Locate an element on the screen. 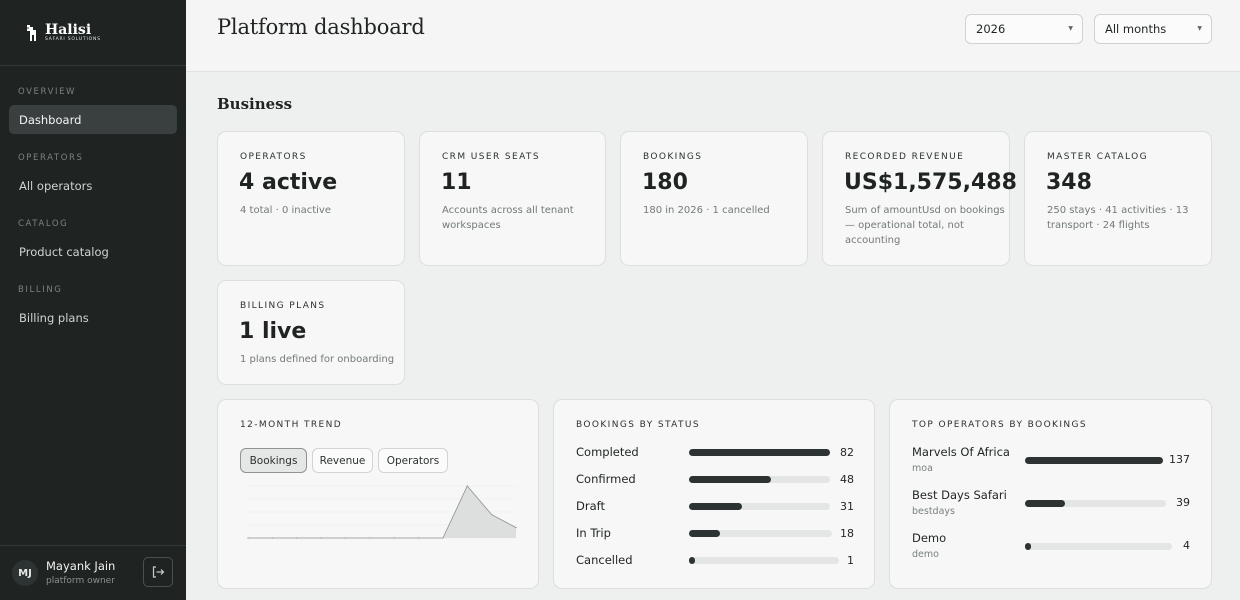  stat-value: 348 is located at coordinates (1069, 182).